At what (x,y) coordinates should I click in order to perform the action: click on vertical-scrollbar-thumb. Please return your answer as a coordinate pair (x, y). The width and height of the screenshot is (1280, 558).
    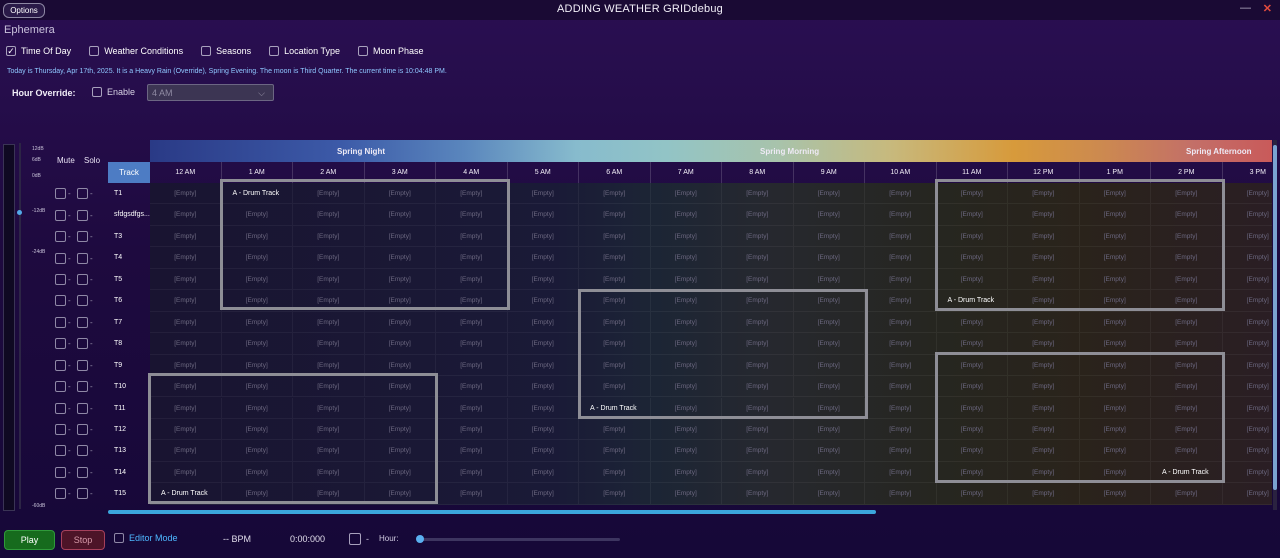
    Looking at the image, I should click on (1275, 317).